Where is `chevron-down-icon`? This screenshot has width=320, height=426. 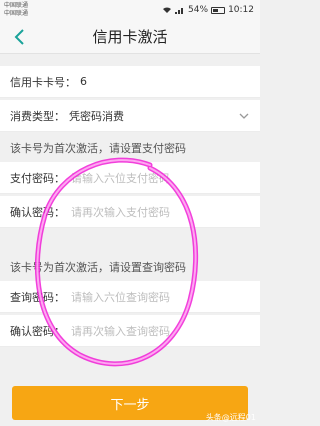
chevron-down-icon is located at coordinates (244, 116).